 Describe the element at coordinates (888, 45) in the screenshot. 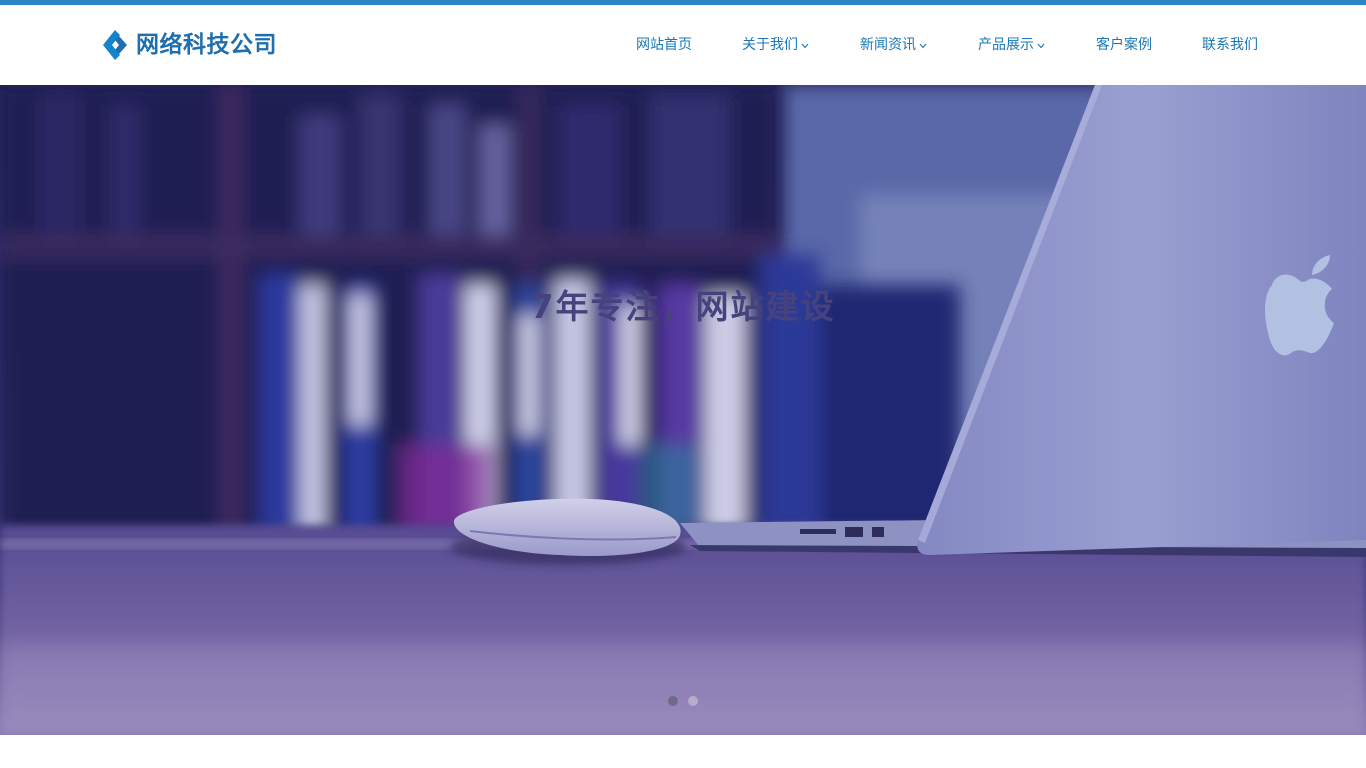

I see `nav-item-label: 新闻资讯` at that location.